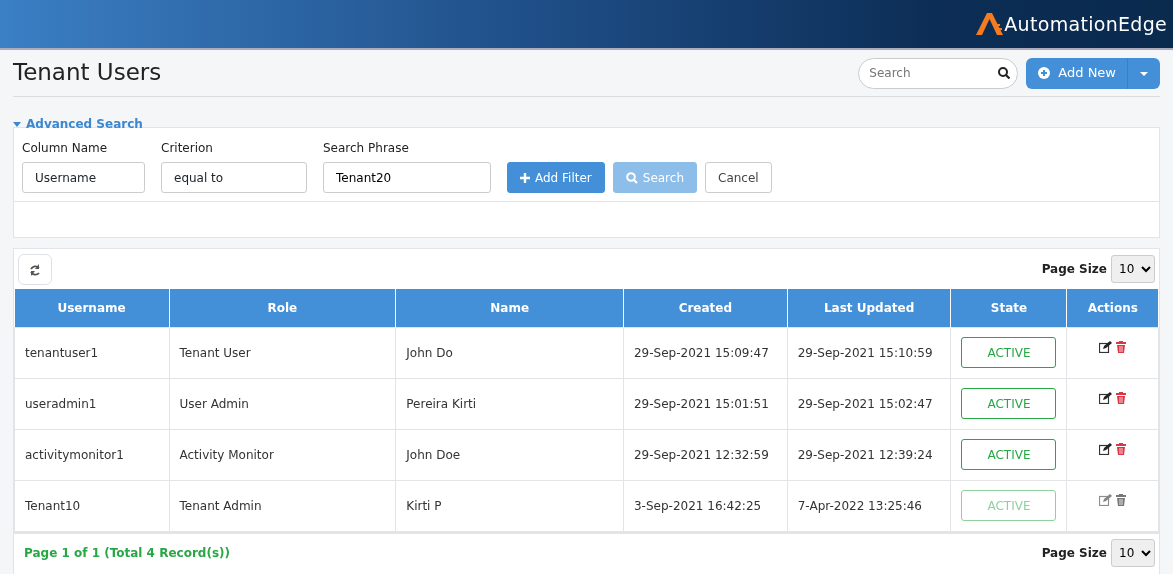 The height and width of the screenshot is (574, 1173). What do you see at coordinates (509, 454) in the screenshot?
I see `table-cell: John Doe` at bounding box center [509, 454].